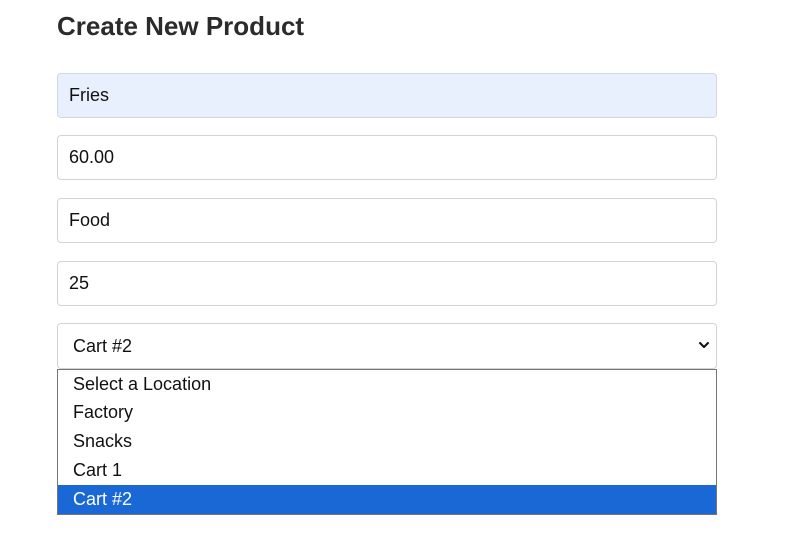 This screenshot has width=794, height=549. I want to click on product-name-input, so click(387, 95).